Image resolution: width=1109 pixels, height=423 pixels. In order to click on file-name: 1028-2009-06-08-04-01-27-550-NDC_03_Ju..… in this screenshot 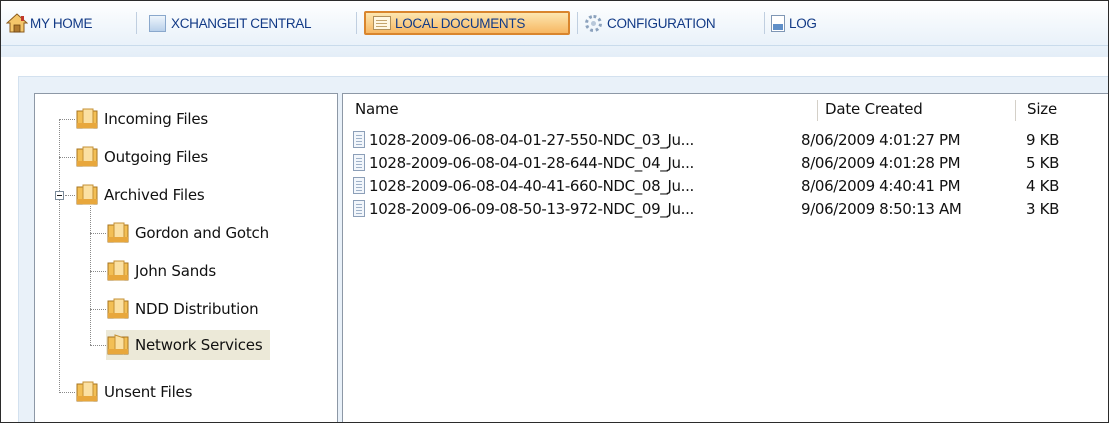, I will do `click(531, 140)`.